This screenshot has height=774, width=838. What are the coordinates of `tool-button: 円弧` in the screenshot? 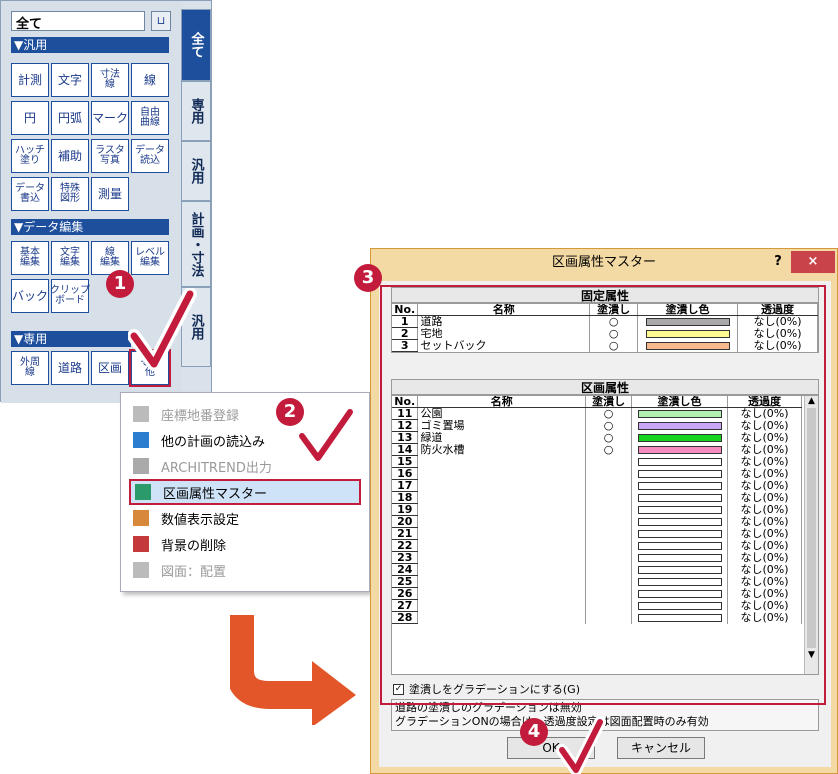 It's located at (70, 118).